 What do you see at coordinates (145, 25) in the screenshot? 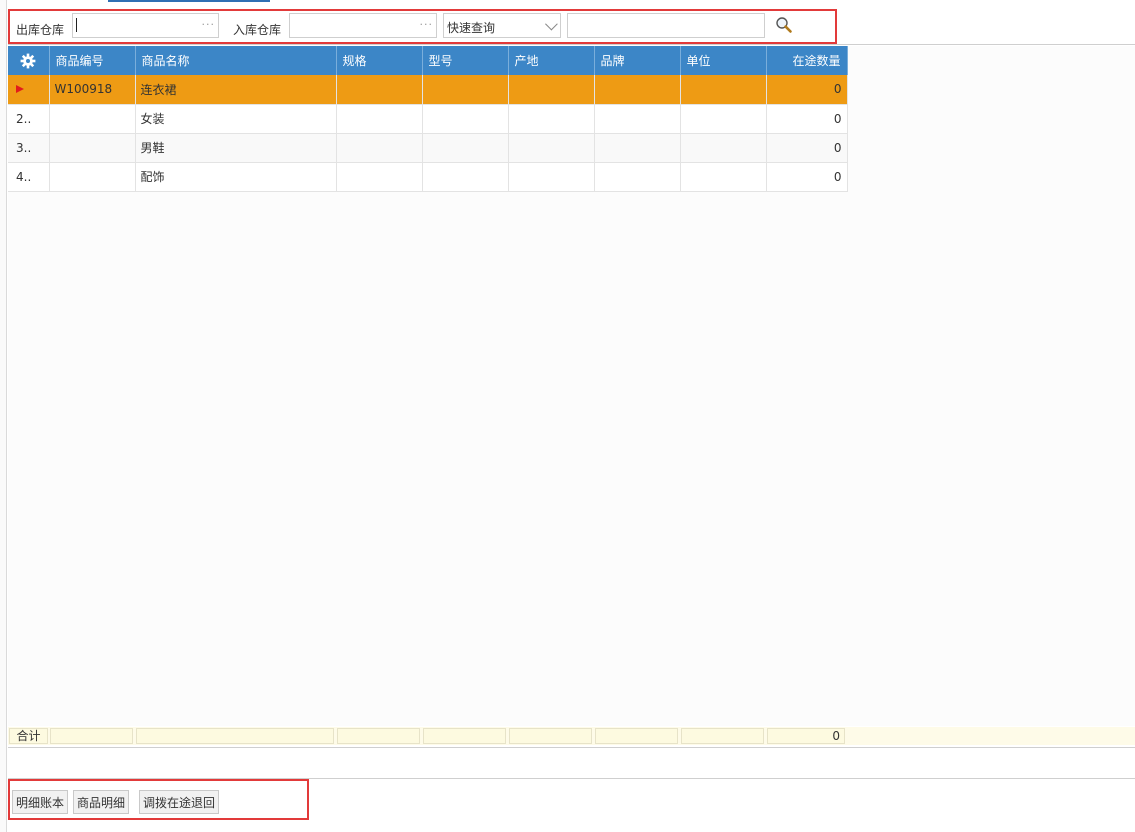
I see `outbound-warehouse-input: ···` at bounding box center [145, 25].